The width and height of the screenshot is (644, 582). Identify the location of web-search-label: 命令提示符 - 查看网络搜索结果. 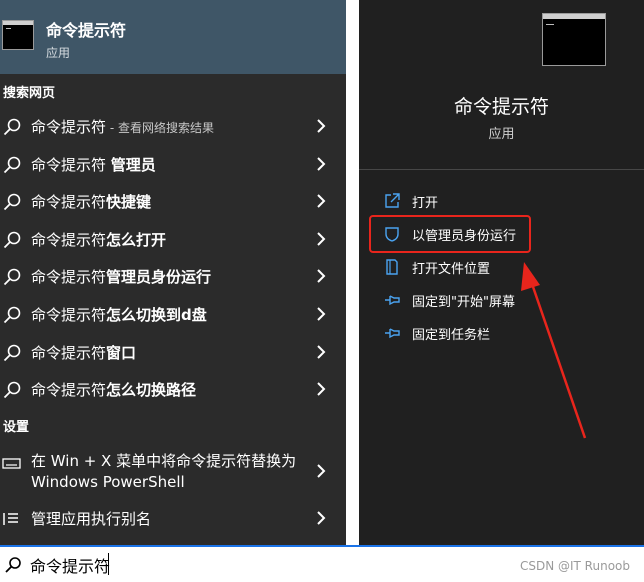
(122, 126).